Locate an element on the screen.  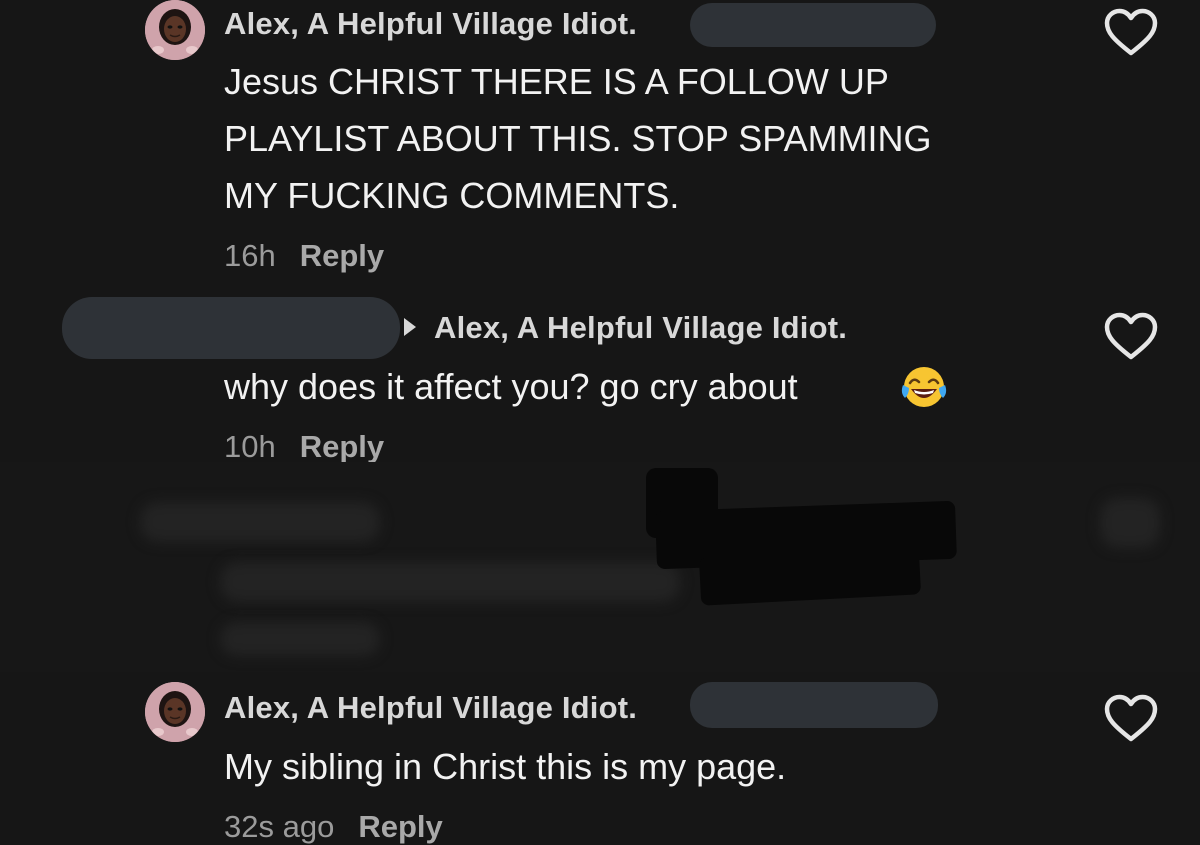
comment-meta: 32s ago Reply is located at coordinates (333, 827).